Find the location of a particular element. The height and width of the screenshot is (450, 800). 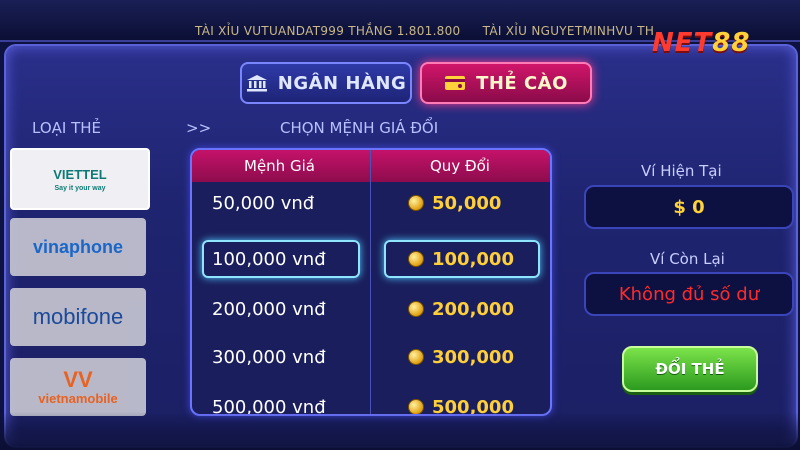

ticker-item: TÀI XỈU VUTUANDAT999 THẮNG 1.801.800 is located at coordinates (328, 31).